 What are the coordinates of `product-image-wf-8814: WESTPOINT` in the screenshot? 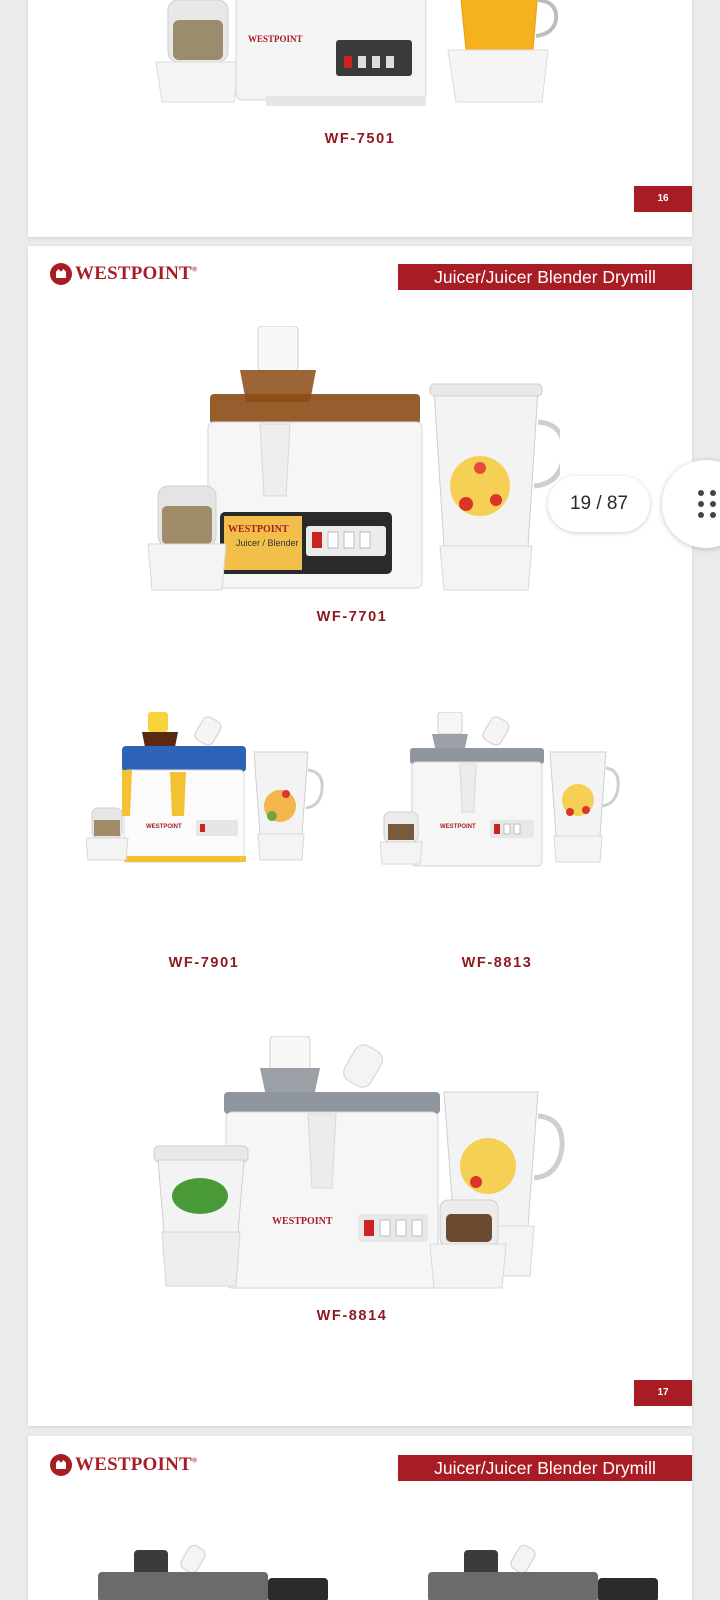 It's located at (359, 1162).